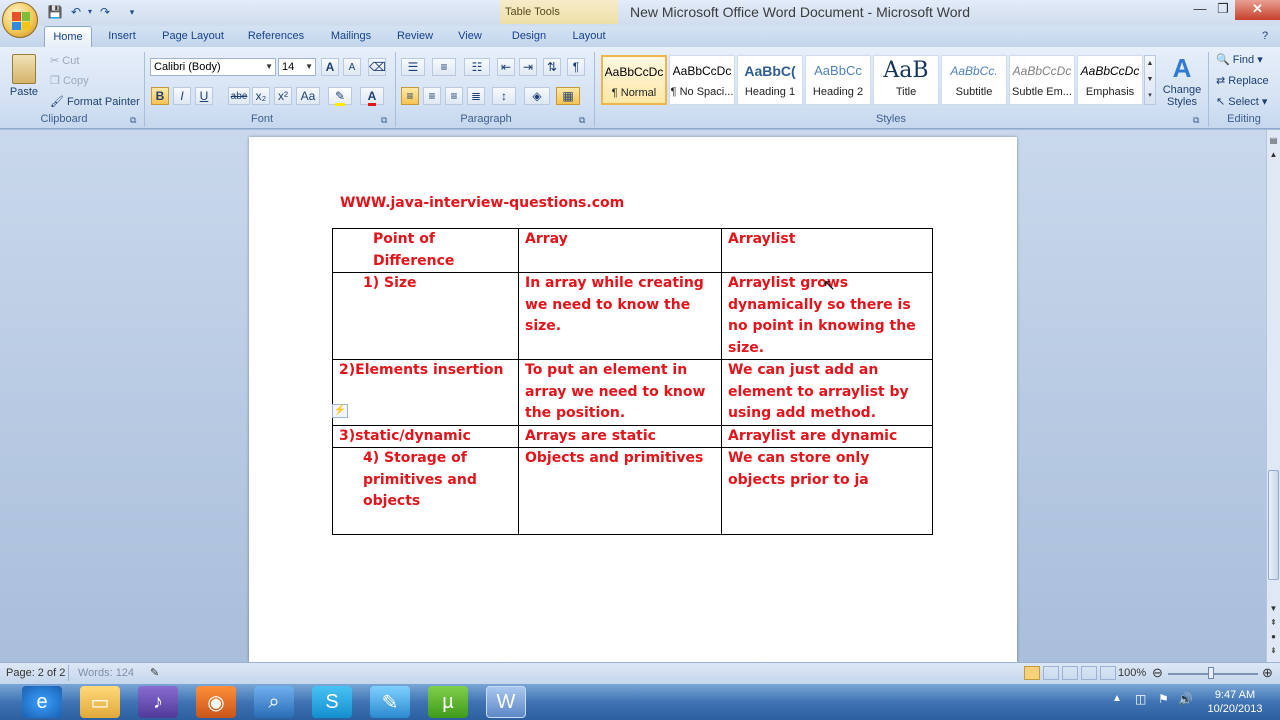 The height and width of the screenshot is (720, 1280). I want to click on align-left-icon: ≡, so click(410, 96).